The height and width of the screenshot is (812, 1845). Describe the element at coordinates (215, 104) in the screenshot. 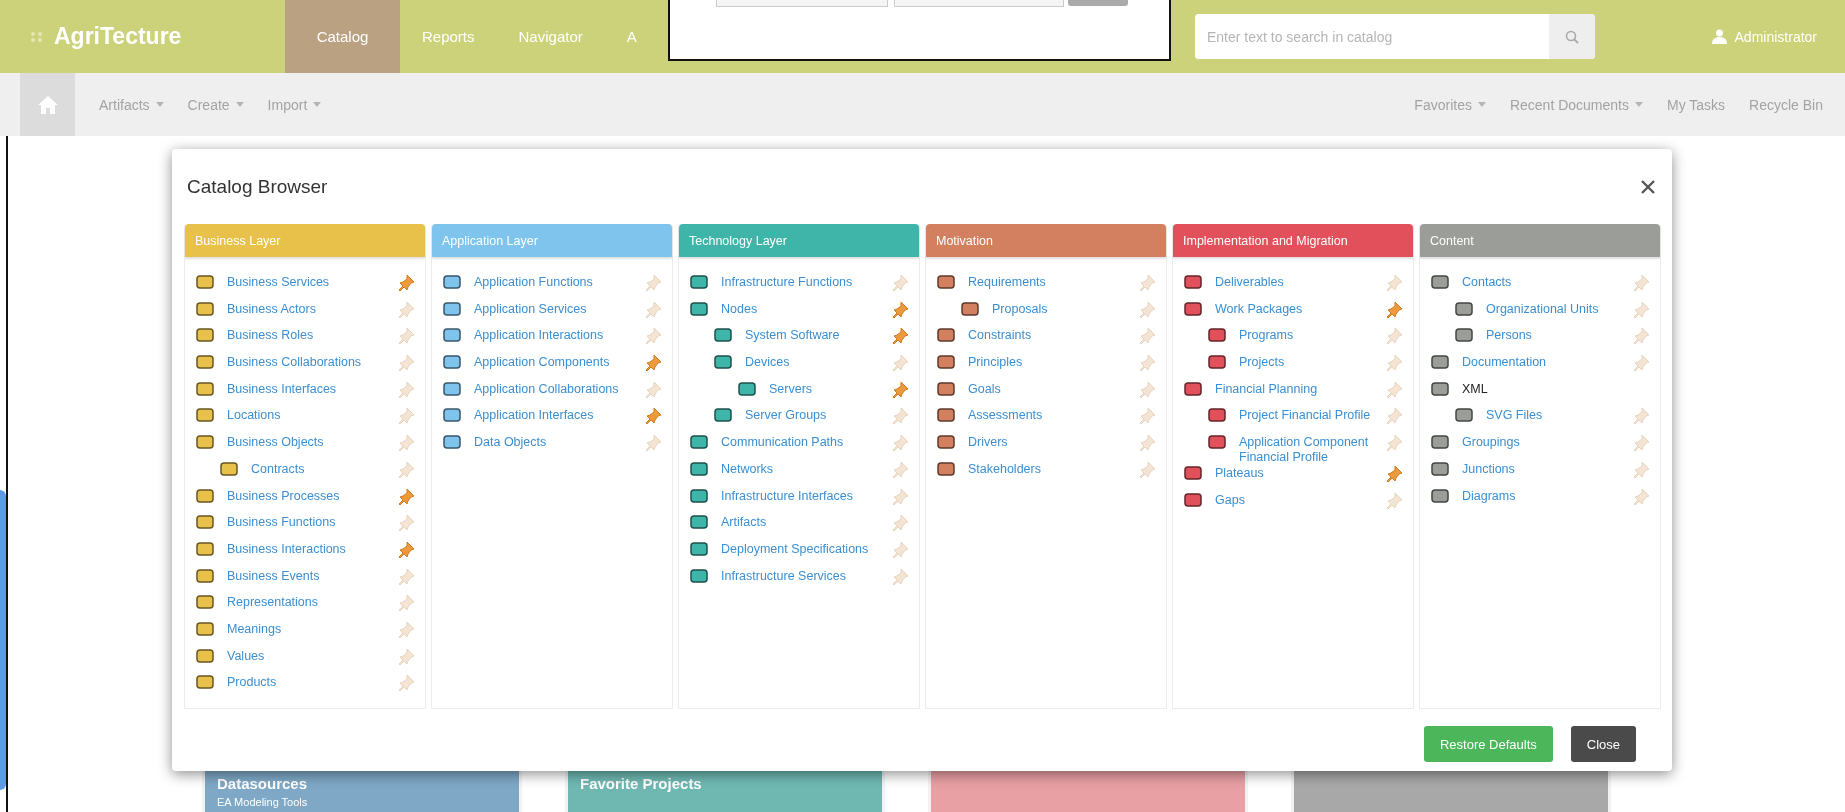

I see `toolbar-menu: Create` at that location.